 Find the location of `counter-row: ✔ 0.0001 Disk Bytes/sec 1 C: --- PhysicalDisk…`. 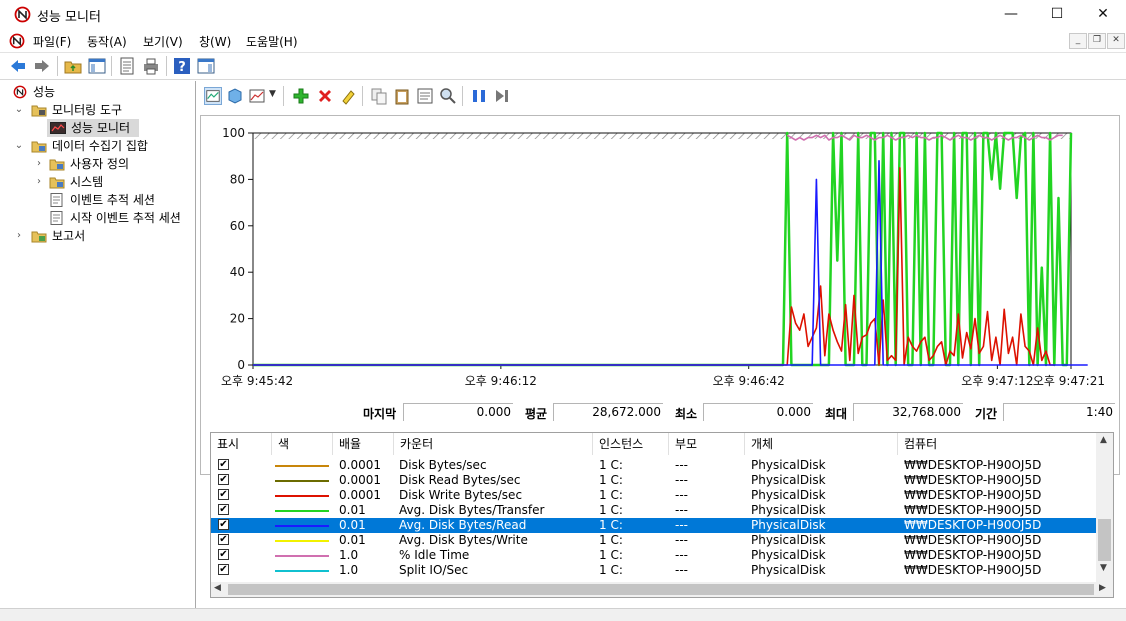

counter-row: ✔ 0.0001 Disk Bytes/sec 1 C: --- PhysicalDisk… is located at coordinates (653, 465).